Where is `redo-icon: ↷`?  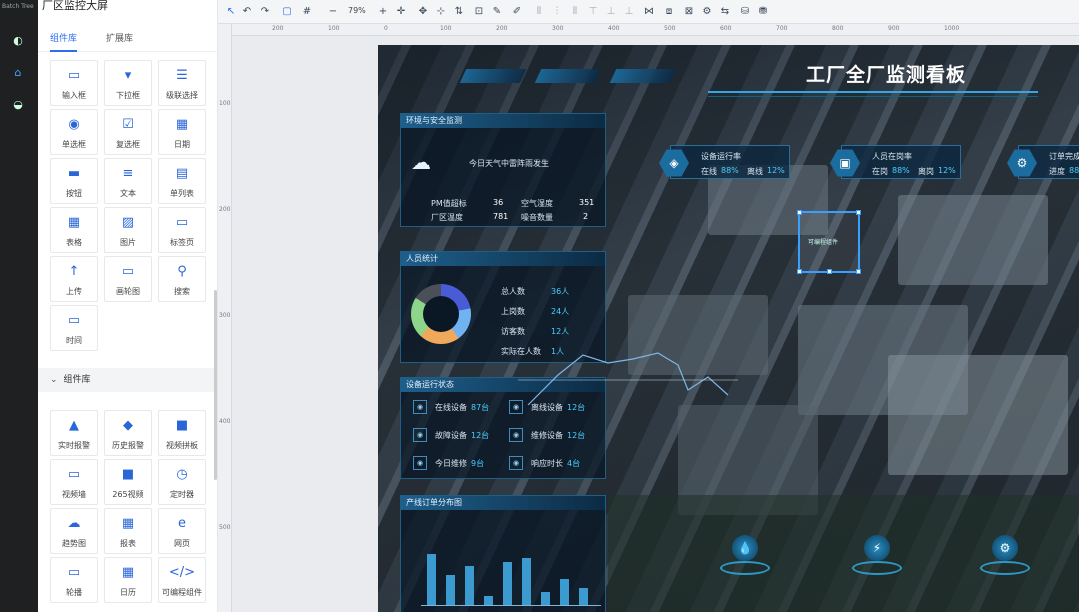 redo-icon: ↷ is located at coordinates (265, 12).